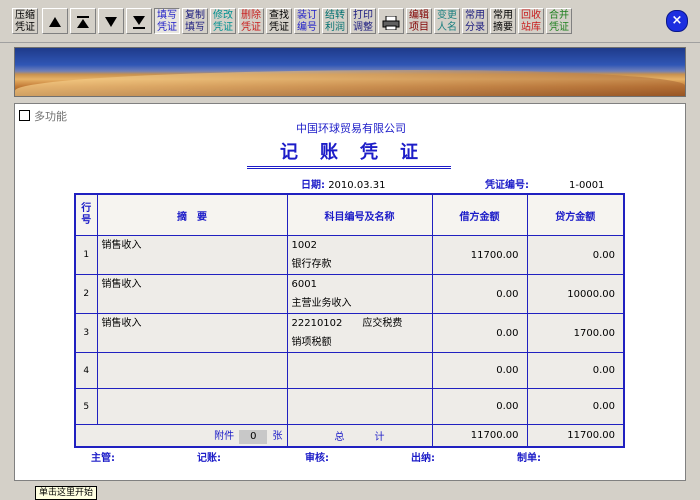  I want to click on account-code: 1002, so click(304, 245).